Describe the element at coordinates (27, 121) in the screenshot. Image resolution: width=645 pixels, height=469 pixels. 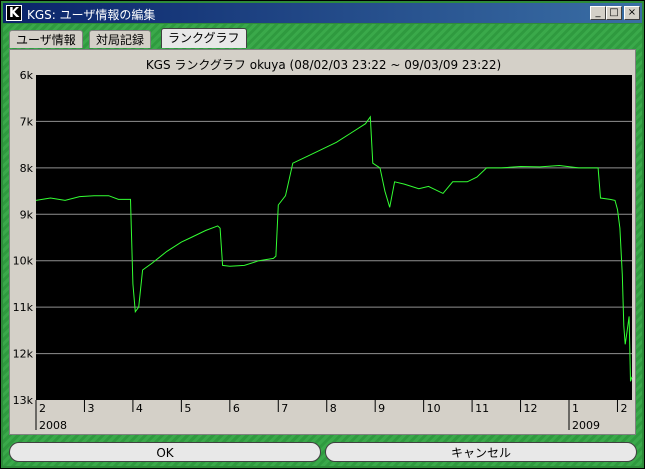
I see `y-tick-label: 7k` at that location.